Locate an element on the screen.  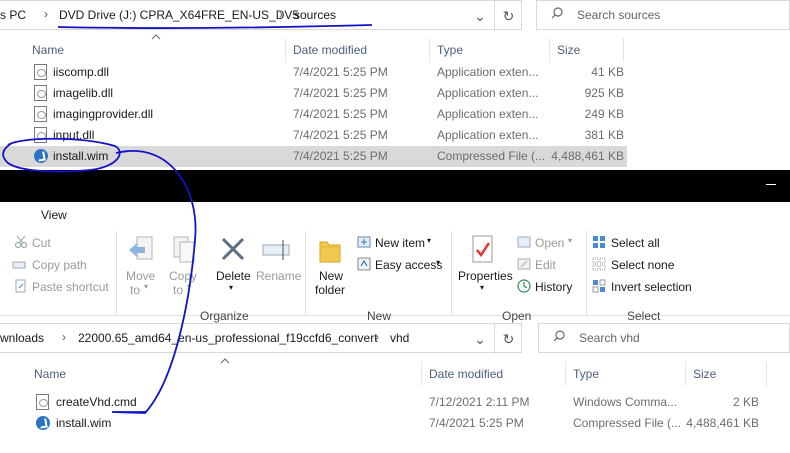
select-none-button: Select none is located at coordinates (642, 265).